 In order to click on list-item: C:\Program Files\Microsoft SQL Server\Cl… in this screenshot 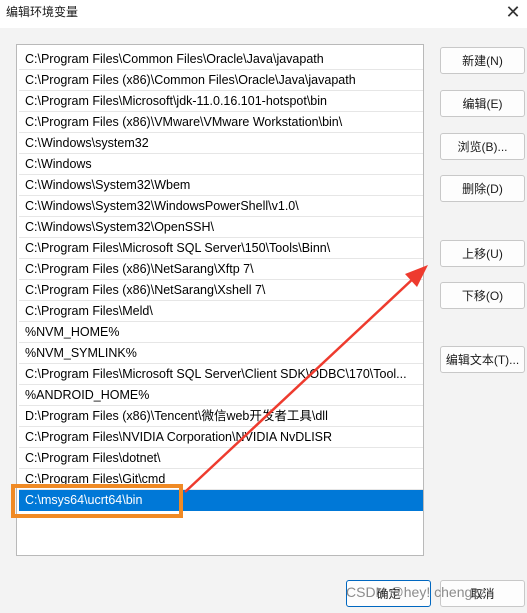, I will do `click(221, 374)`.